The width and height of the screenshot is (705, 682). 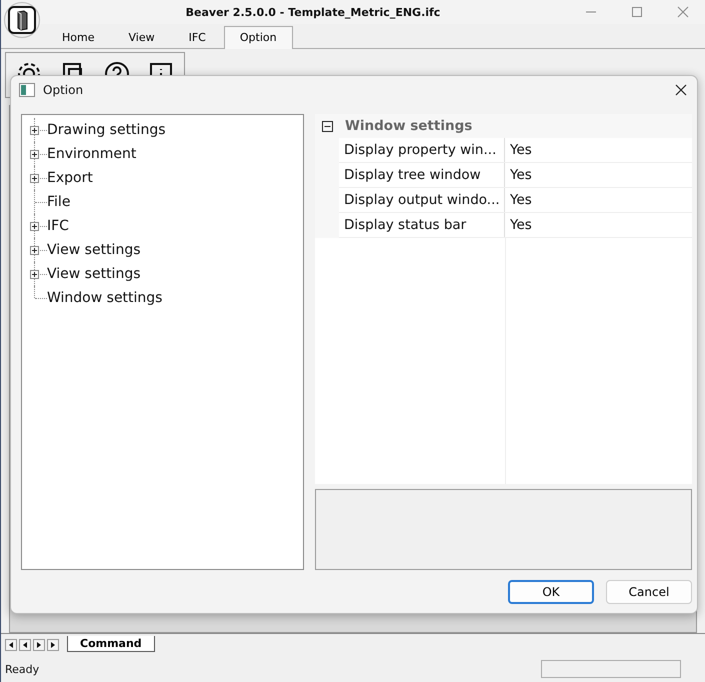 What do you see at coordinates (104, 298) in the screenshot?
I see `tree-item: Window settings` at bounding box center [104, 298].